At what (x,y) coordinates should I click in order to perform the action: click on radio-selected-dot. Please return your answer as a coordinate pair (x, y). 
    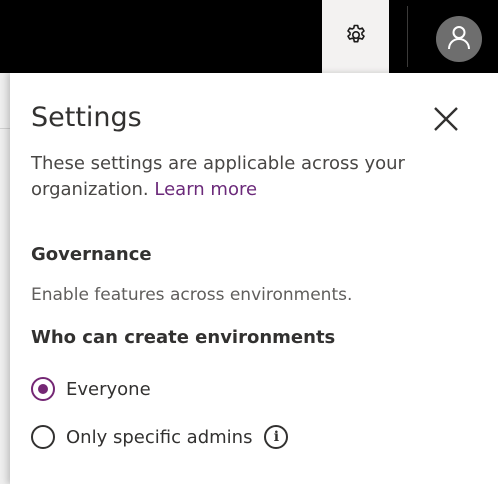
    Looking at the image, I should click on (43, 389).